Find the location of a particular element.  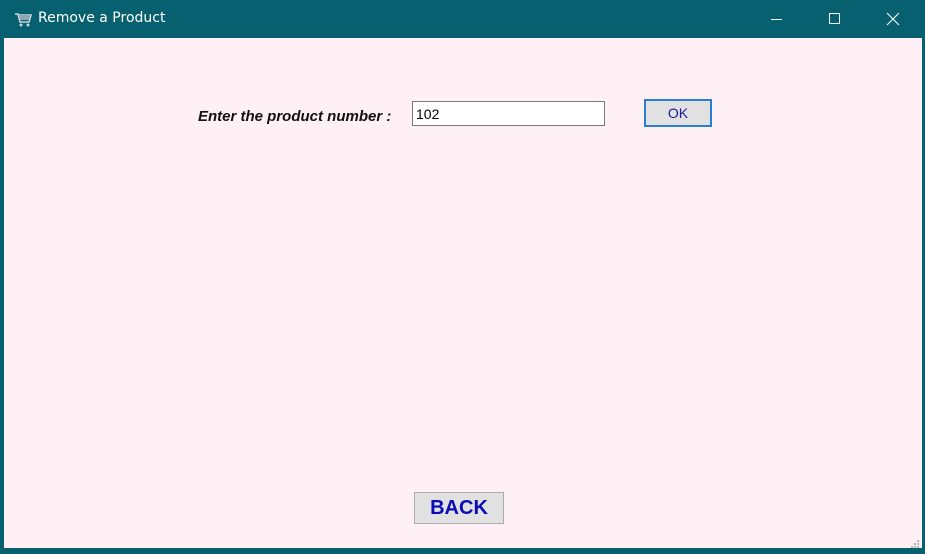

window-title: Remove a Product is located at coordinates (102, 18).